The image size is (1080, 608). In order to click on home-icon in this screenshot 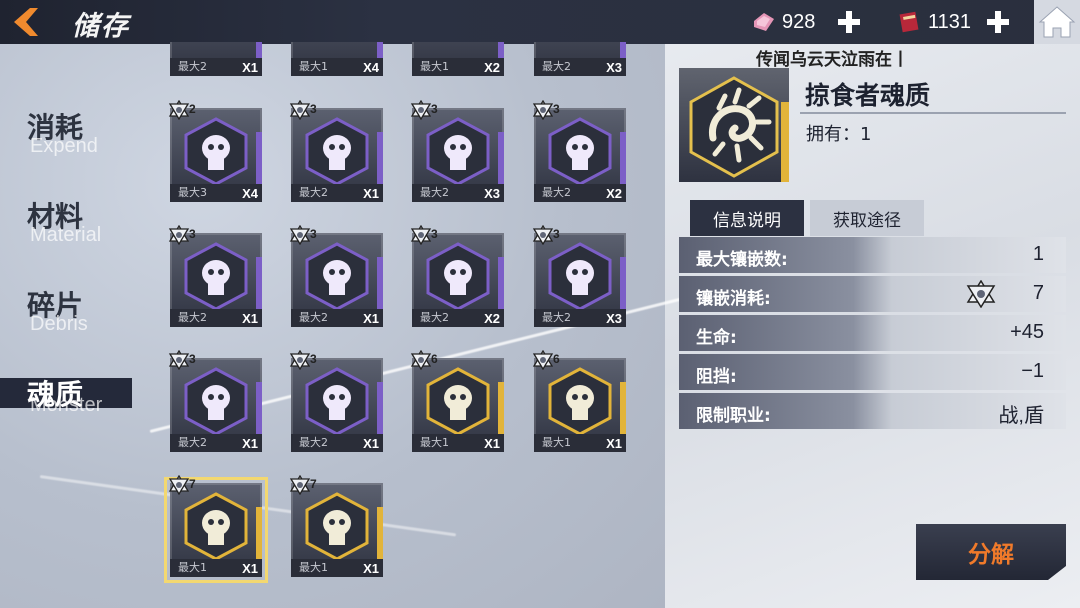, I will do `click(1057, 22)`.